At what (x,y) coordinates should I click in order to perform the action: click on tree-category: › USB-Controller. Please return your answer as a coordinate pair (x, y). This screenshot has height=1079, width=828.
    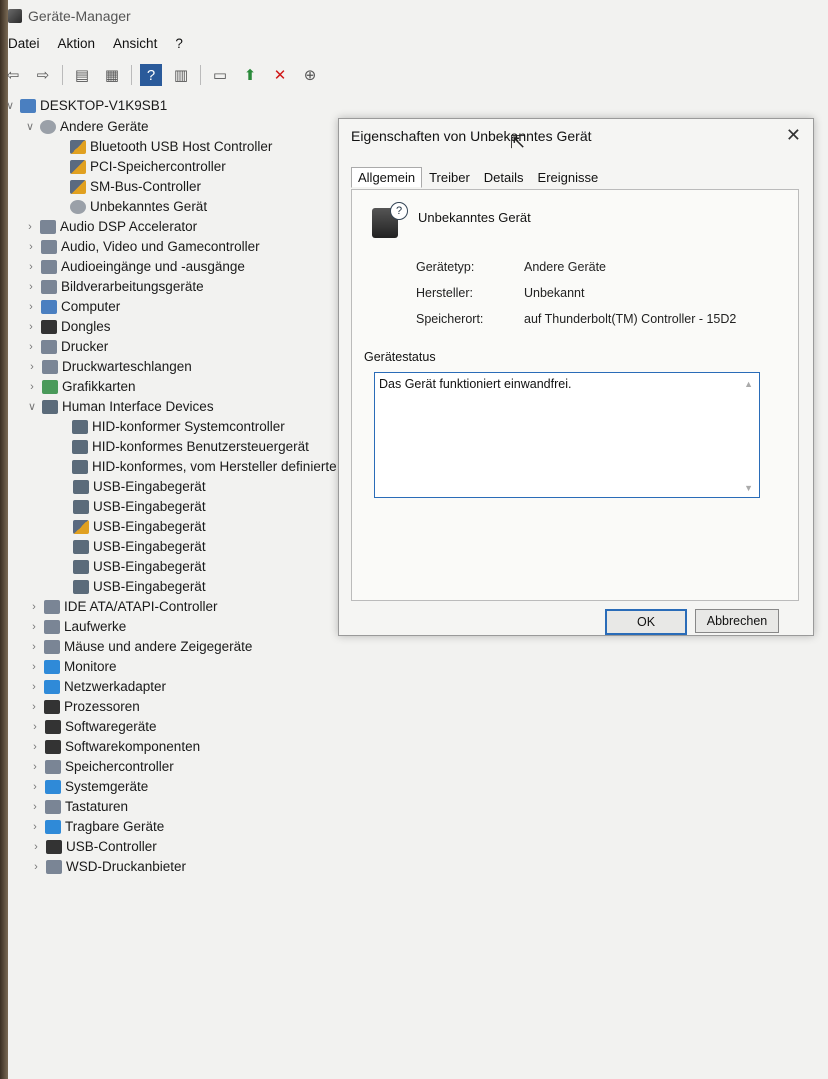
    Looking at the image, I should click on (93, 846).